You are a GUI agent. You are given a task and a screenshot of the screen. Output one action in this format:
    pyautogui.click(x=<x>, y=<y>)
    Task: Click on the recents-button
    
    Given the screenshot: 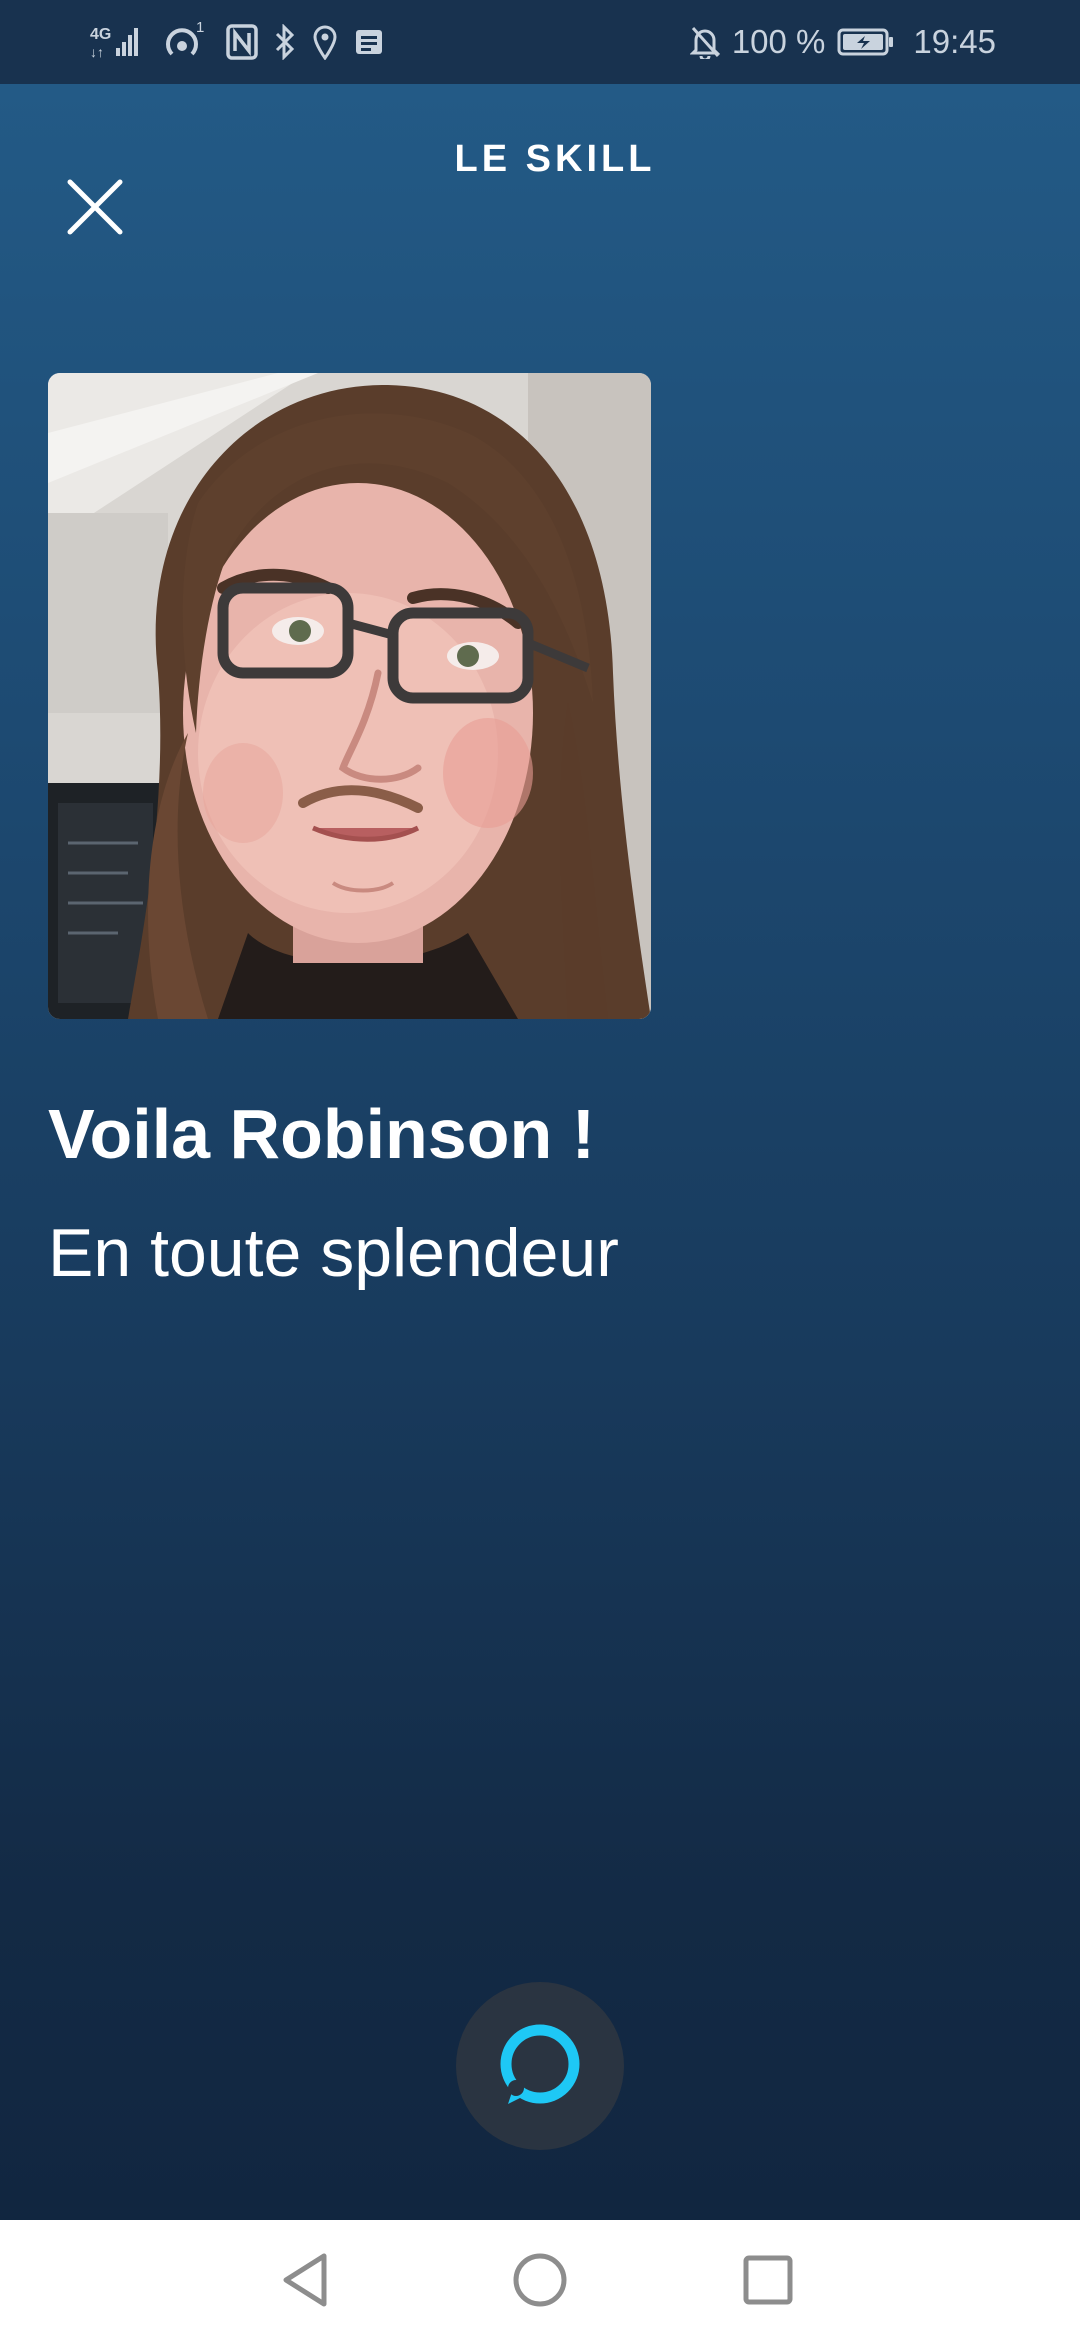 What is the action you would take?
    pyautogui.click(x=768, y=2280)
    